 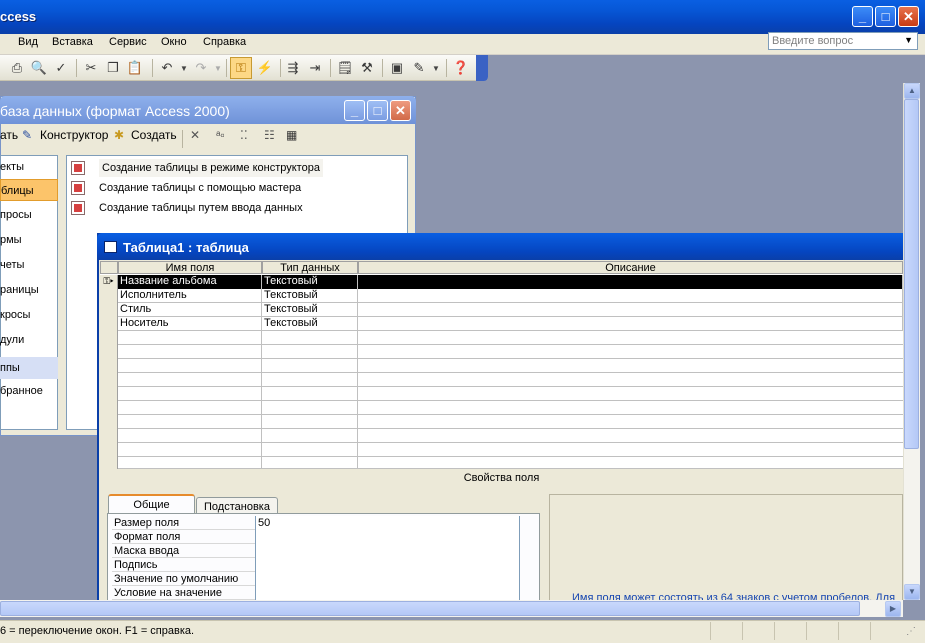 What do you see at coordinates (269, 140) in the screenshot?
I see `list-view-icon: ☷` at bounding box center [269, 140].